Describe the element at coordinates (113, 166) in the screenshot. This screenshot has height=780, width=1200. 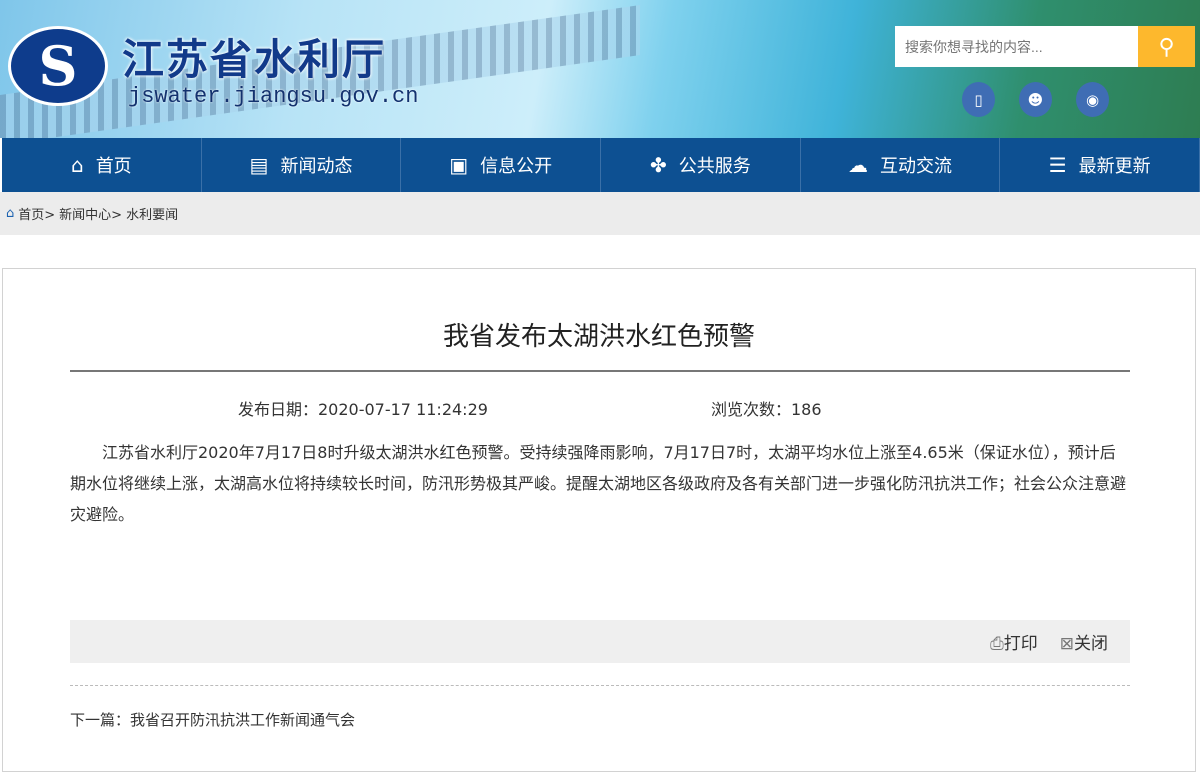
I see `nav-label: 首页` at that location.